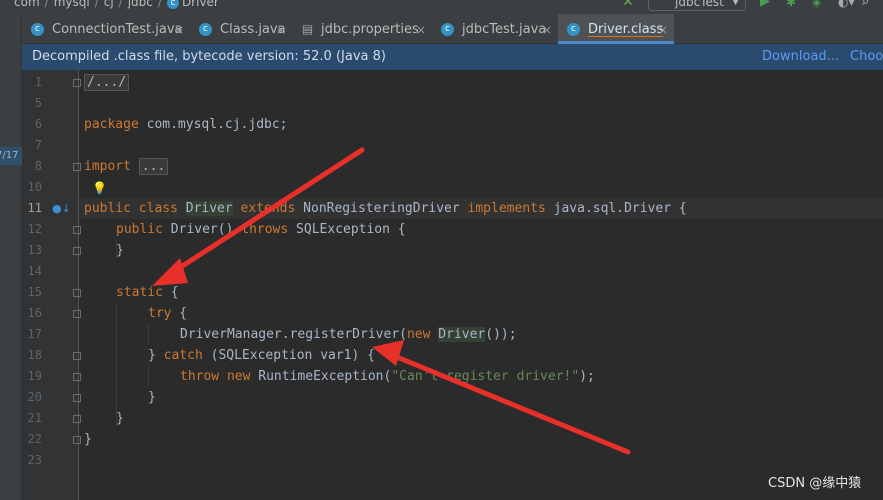  What do you see at coordinates (258, 216) in the screenshot?
I see `annotation-arrow-upper` at bounding box center [258, 216].